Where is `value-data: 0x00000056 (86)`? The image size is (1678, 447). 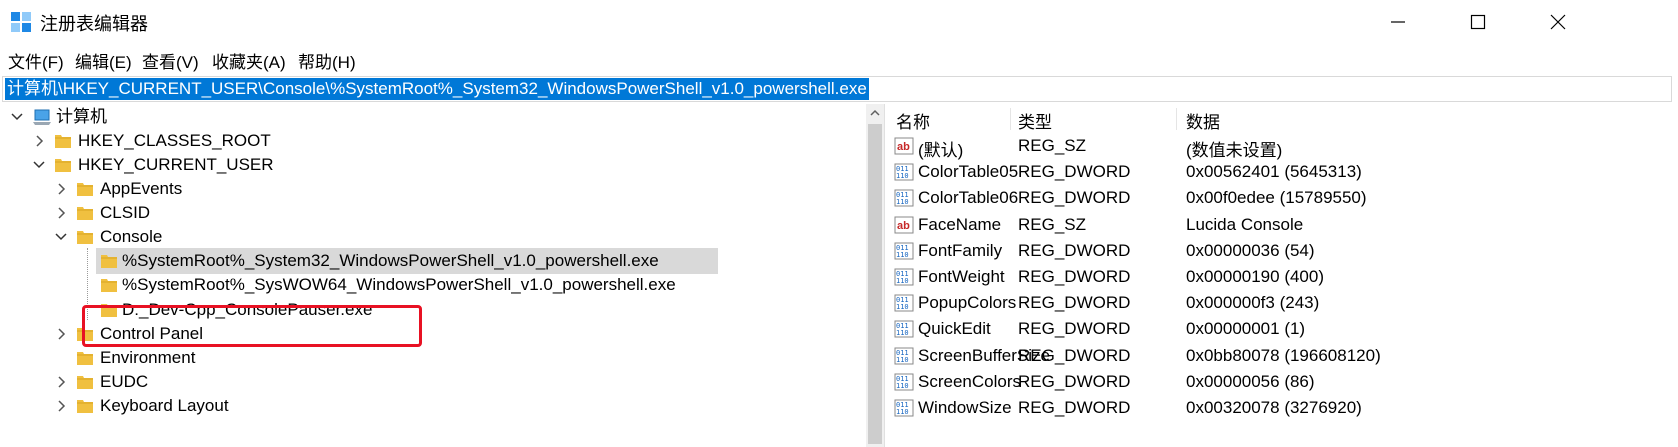
value-data: 0x00000056 (86) is located at coordinates (1250, 381).